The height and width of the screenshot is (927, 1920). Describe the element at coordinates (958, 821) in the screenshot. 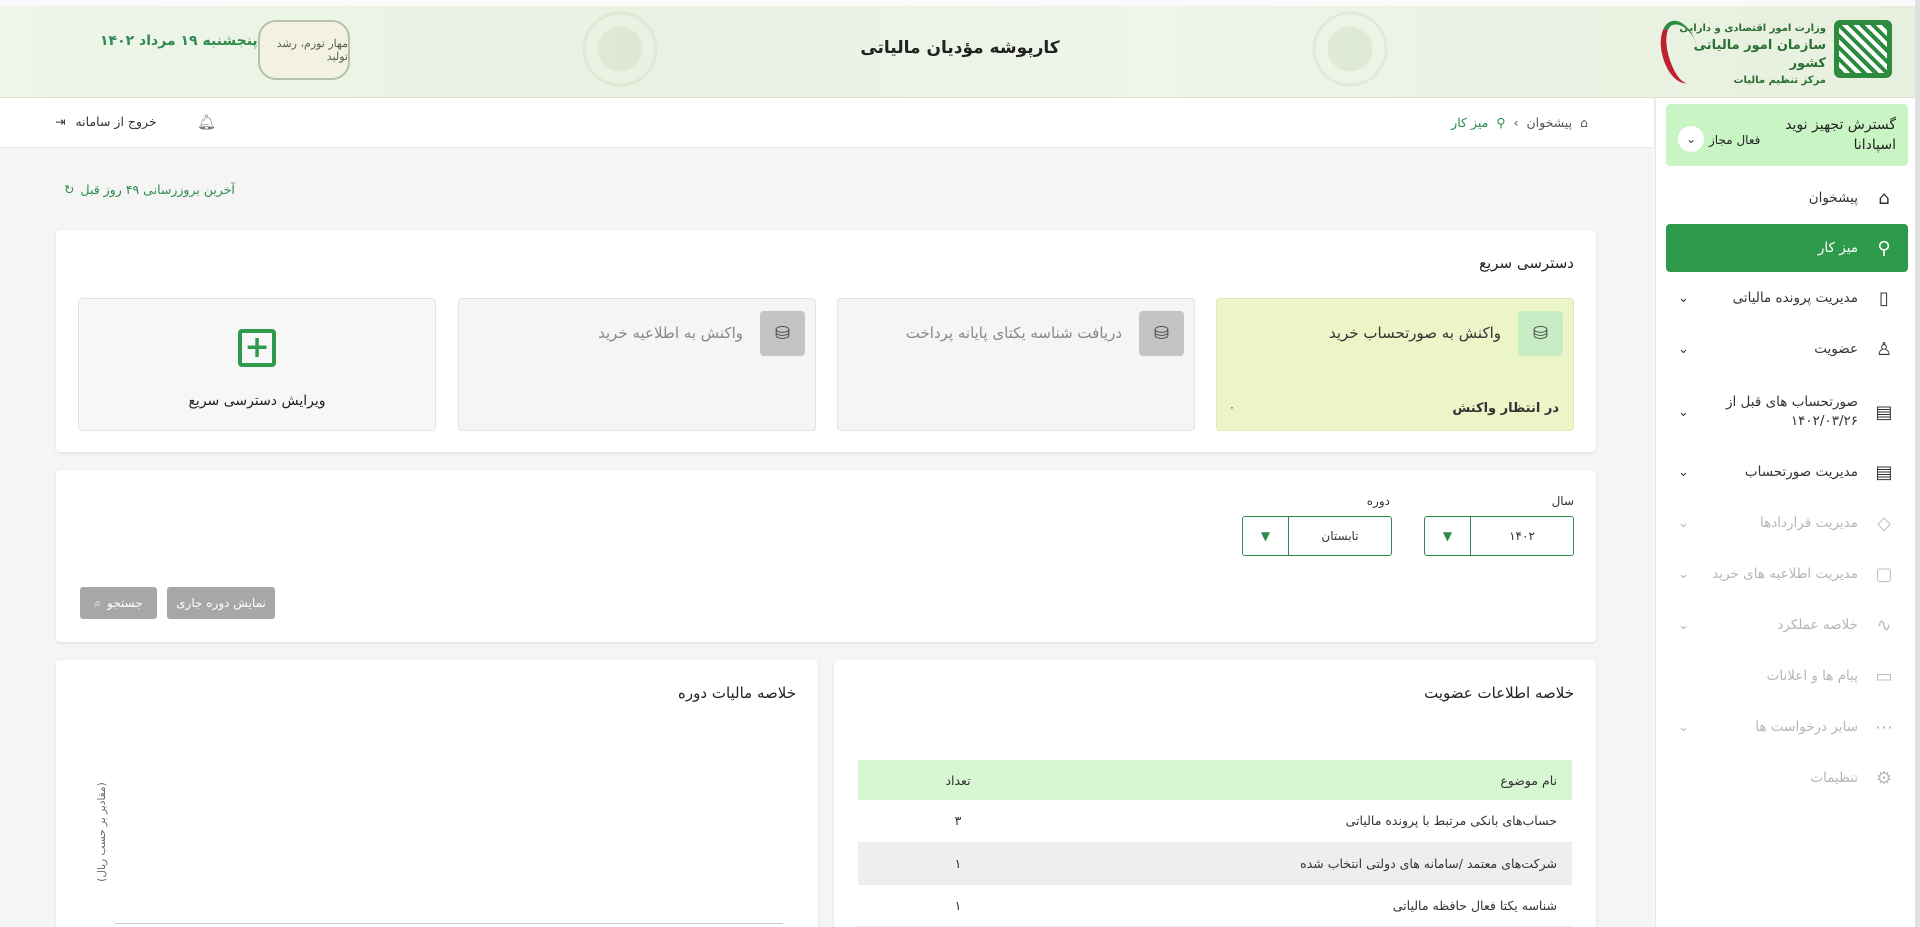

I see `row-count: ۳` at that location.